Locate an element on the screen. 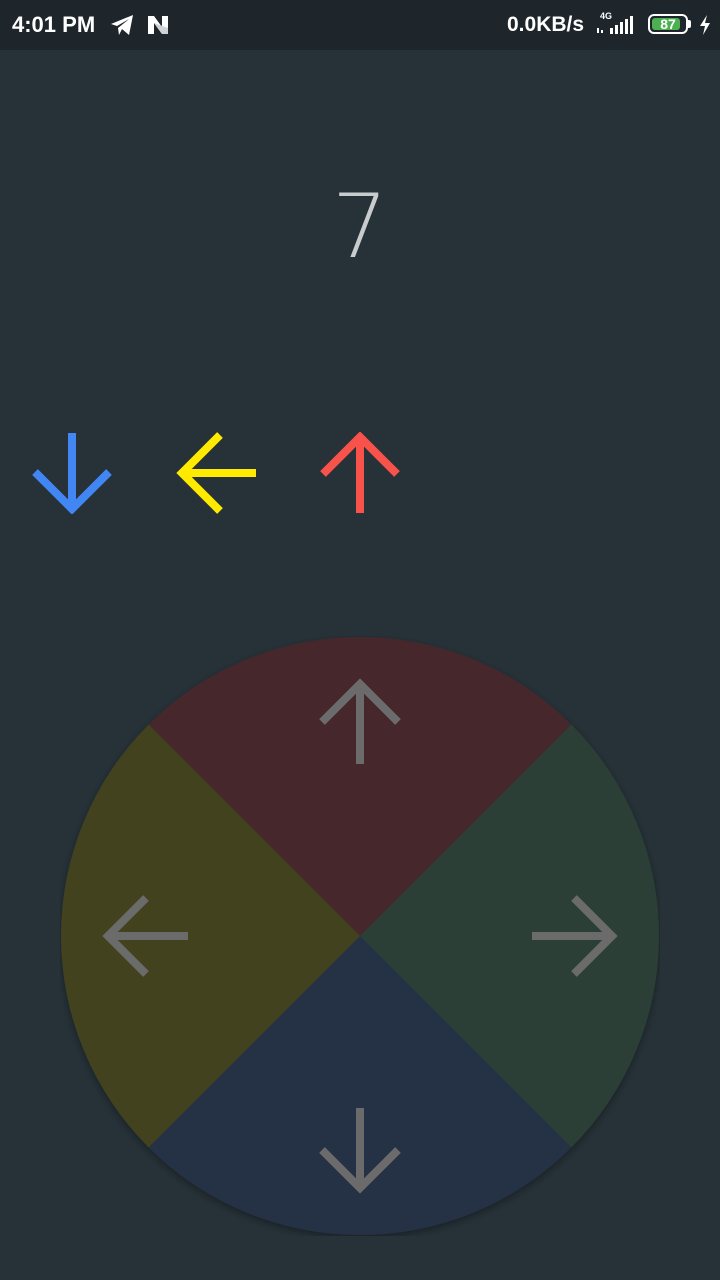 The image size is (720, 1280). charging-icon is located at coordinates (705, 25).